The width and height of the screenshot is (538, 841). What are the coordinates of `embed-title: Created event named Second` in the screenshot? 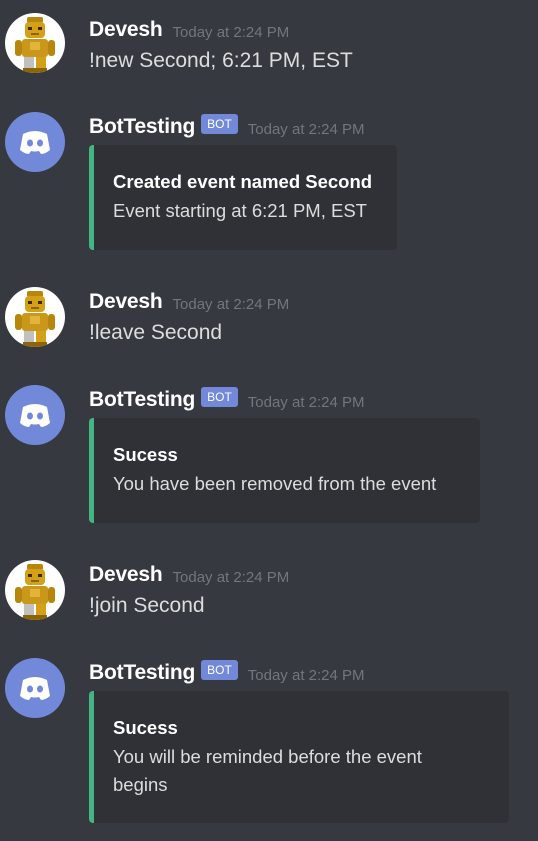 It's located at (243, 181).